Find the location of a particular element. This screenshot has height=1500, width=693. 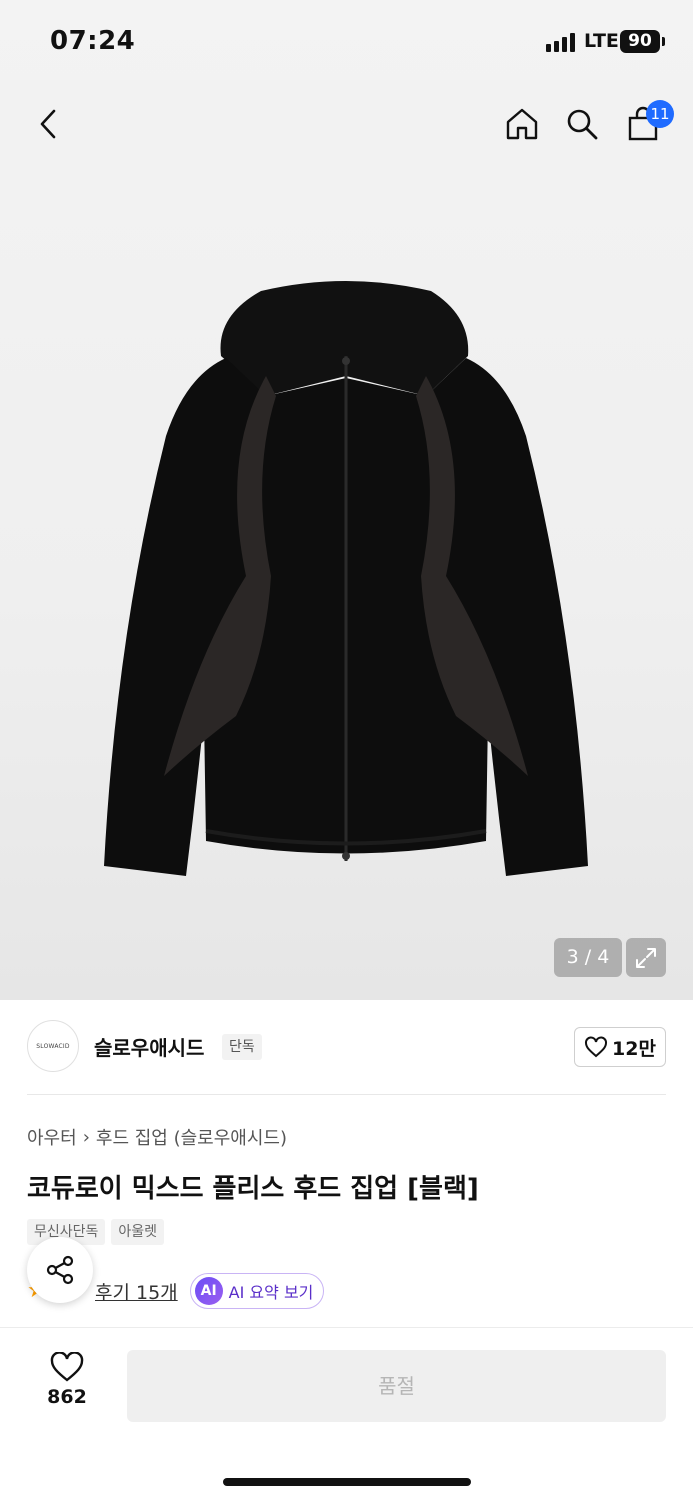

signal-icon is located at coordinates (562, 42).